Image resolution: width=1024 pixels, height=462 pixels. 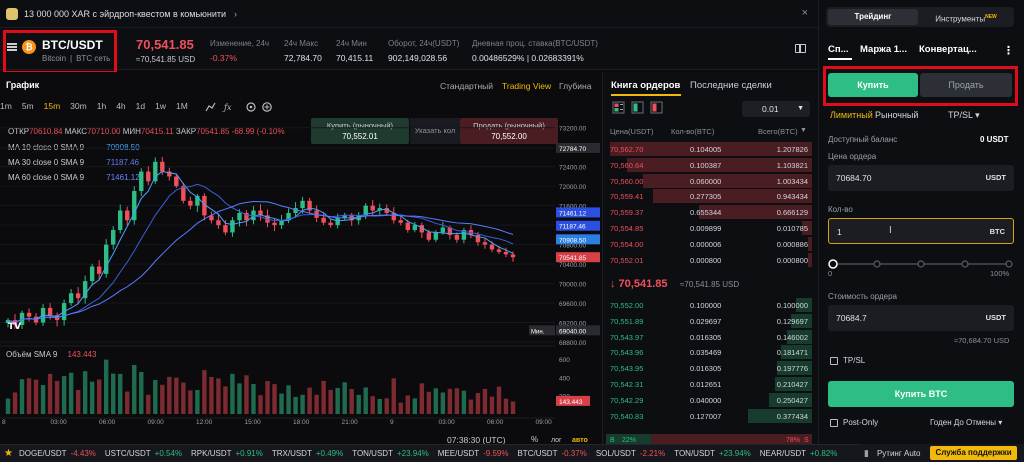 I want to click on sell-side-tab: Продать, so click(x=966, y=85).